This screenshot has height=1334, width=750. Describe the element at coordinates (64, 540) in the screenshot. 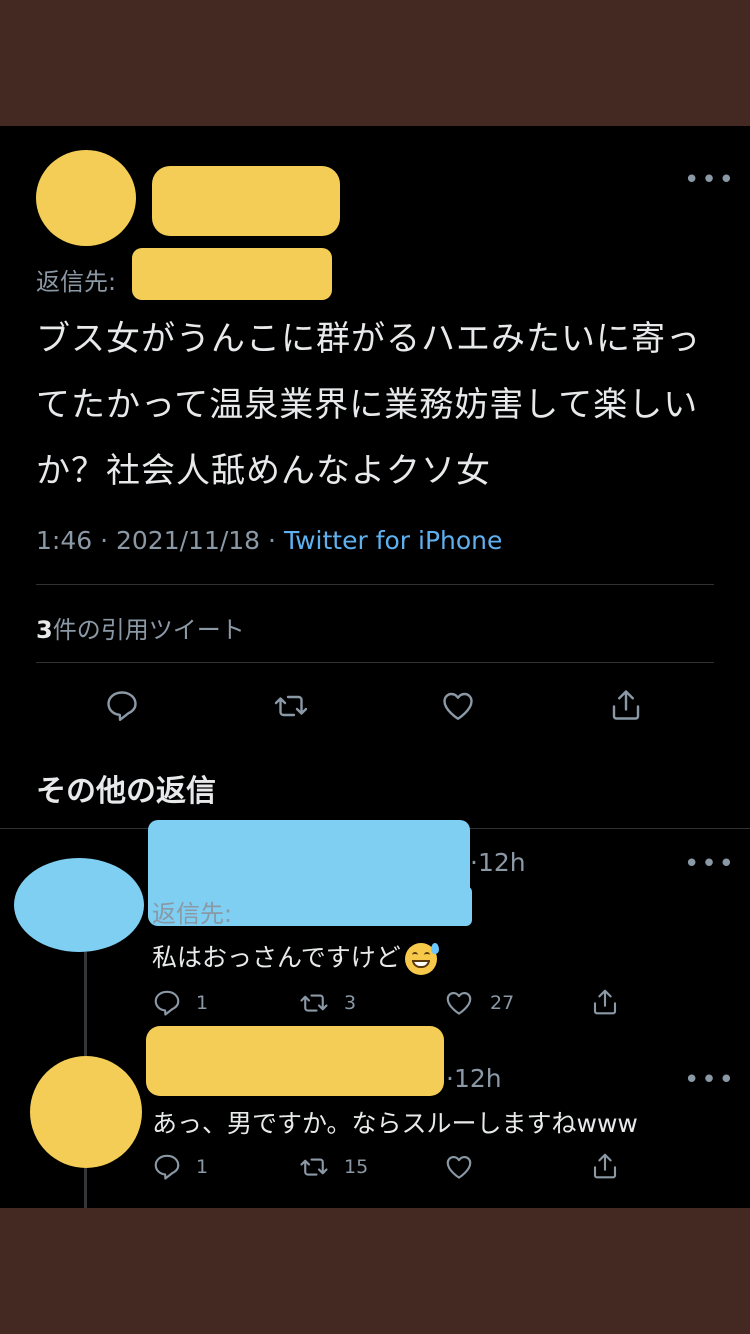

I see `tweet-time: 1:46` at that location.